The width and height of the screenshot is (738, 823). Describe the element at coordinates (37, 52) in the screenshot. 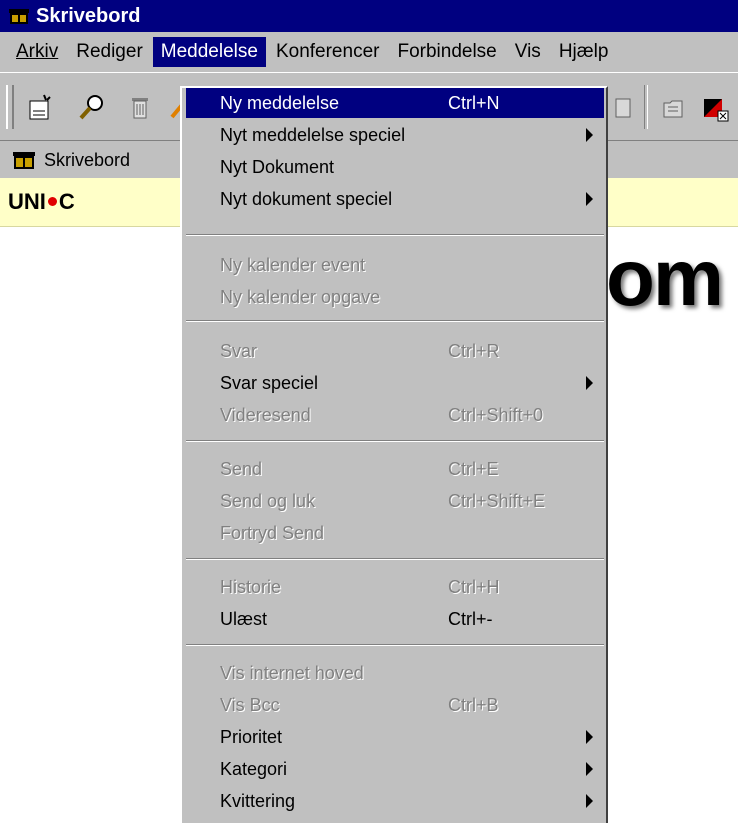

I see `menu-arkiv: Arkiv` at that location.